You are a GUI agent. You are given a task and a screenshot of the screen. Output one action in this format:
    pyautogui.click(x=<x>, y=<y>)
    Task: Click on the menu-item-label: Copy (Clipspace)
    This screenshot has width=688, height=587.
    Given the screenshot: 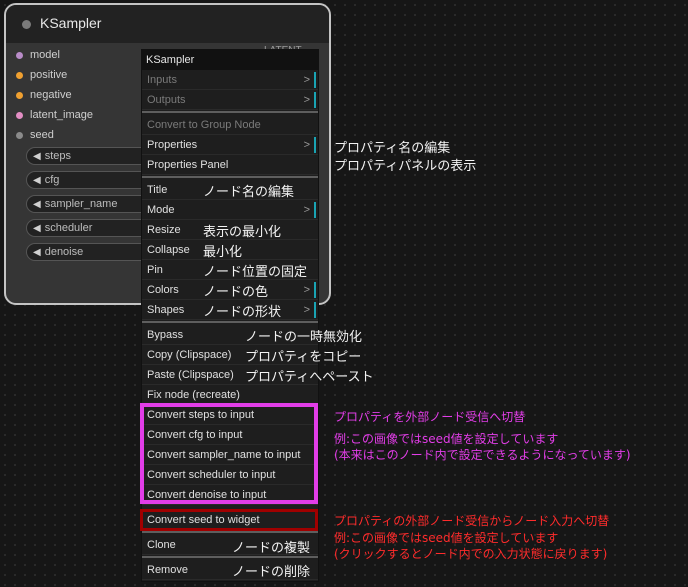 What is the action you would take?
    pyautogui.click(x=189, y=355)
    